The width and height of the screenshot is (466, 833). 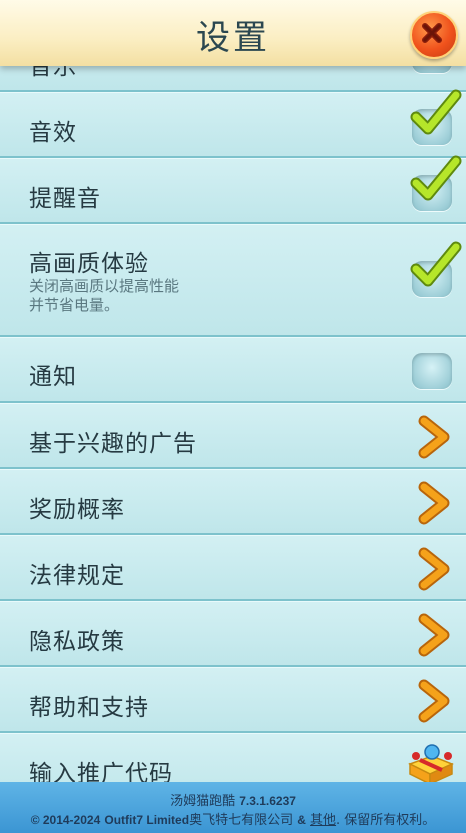 I want to click on row-label: 奖励概率, so click(x=77, y=510).